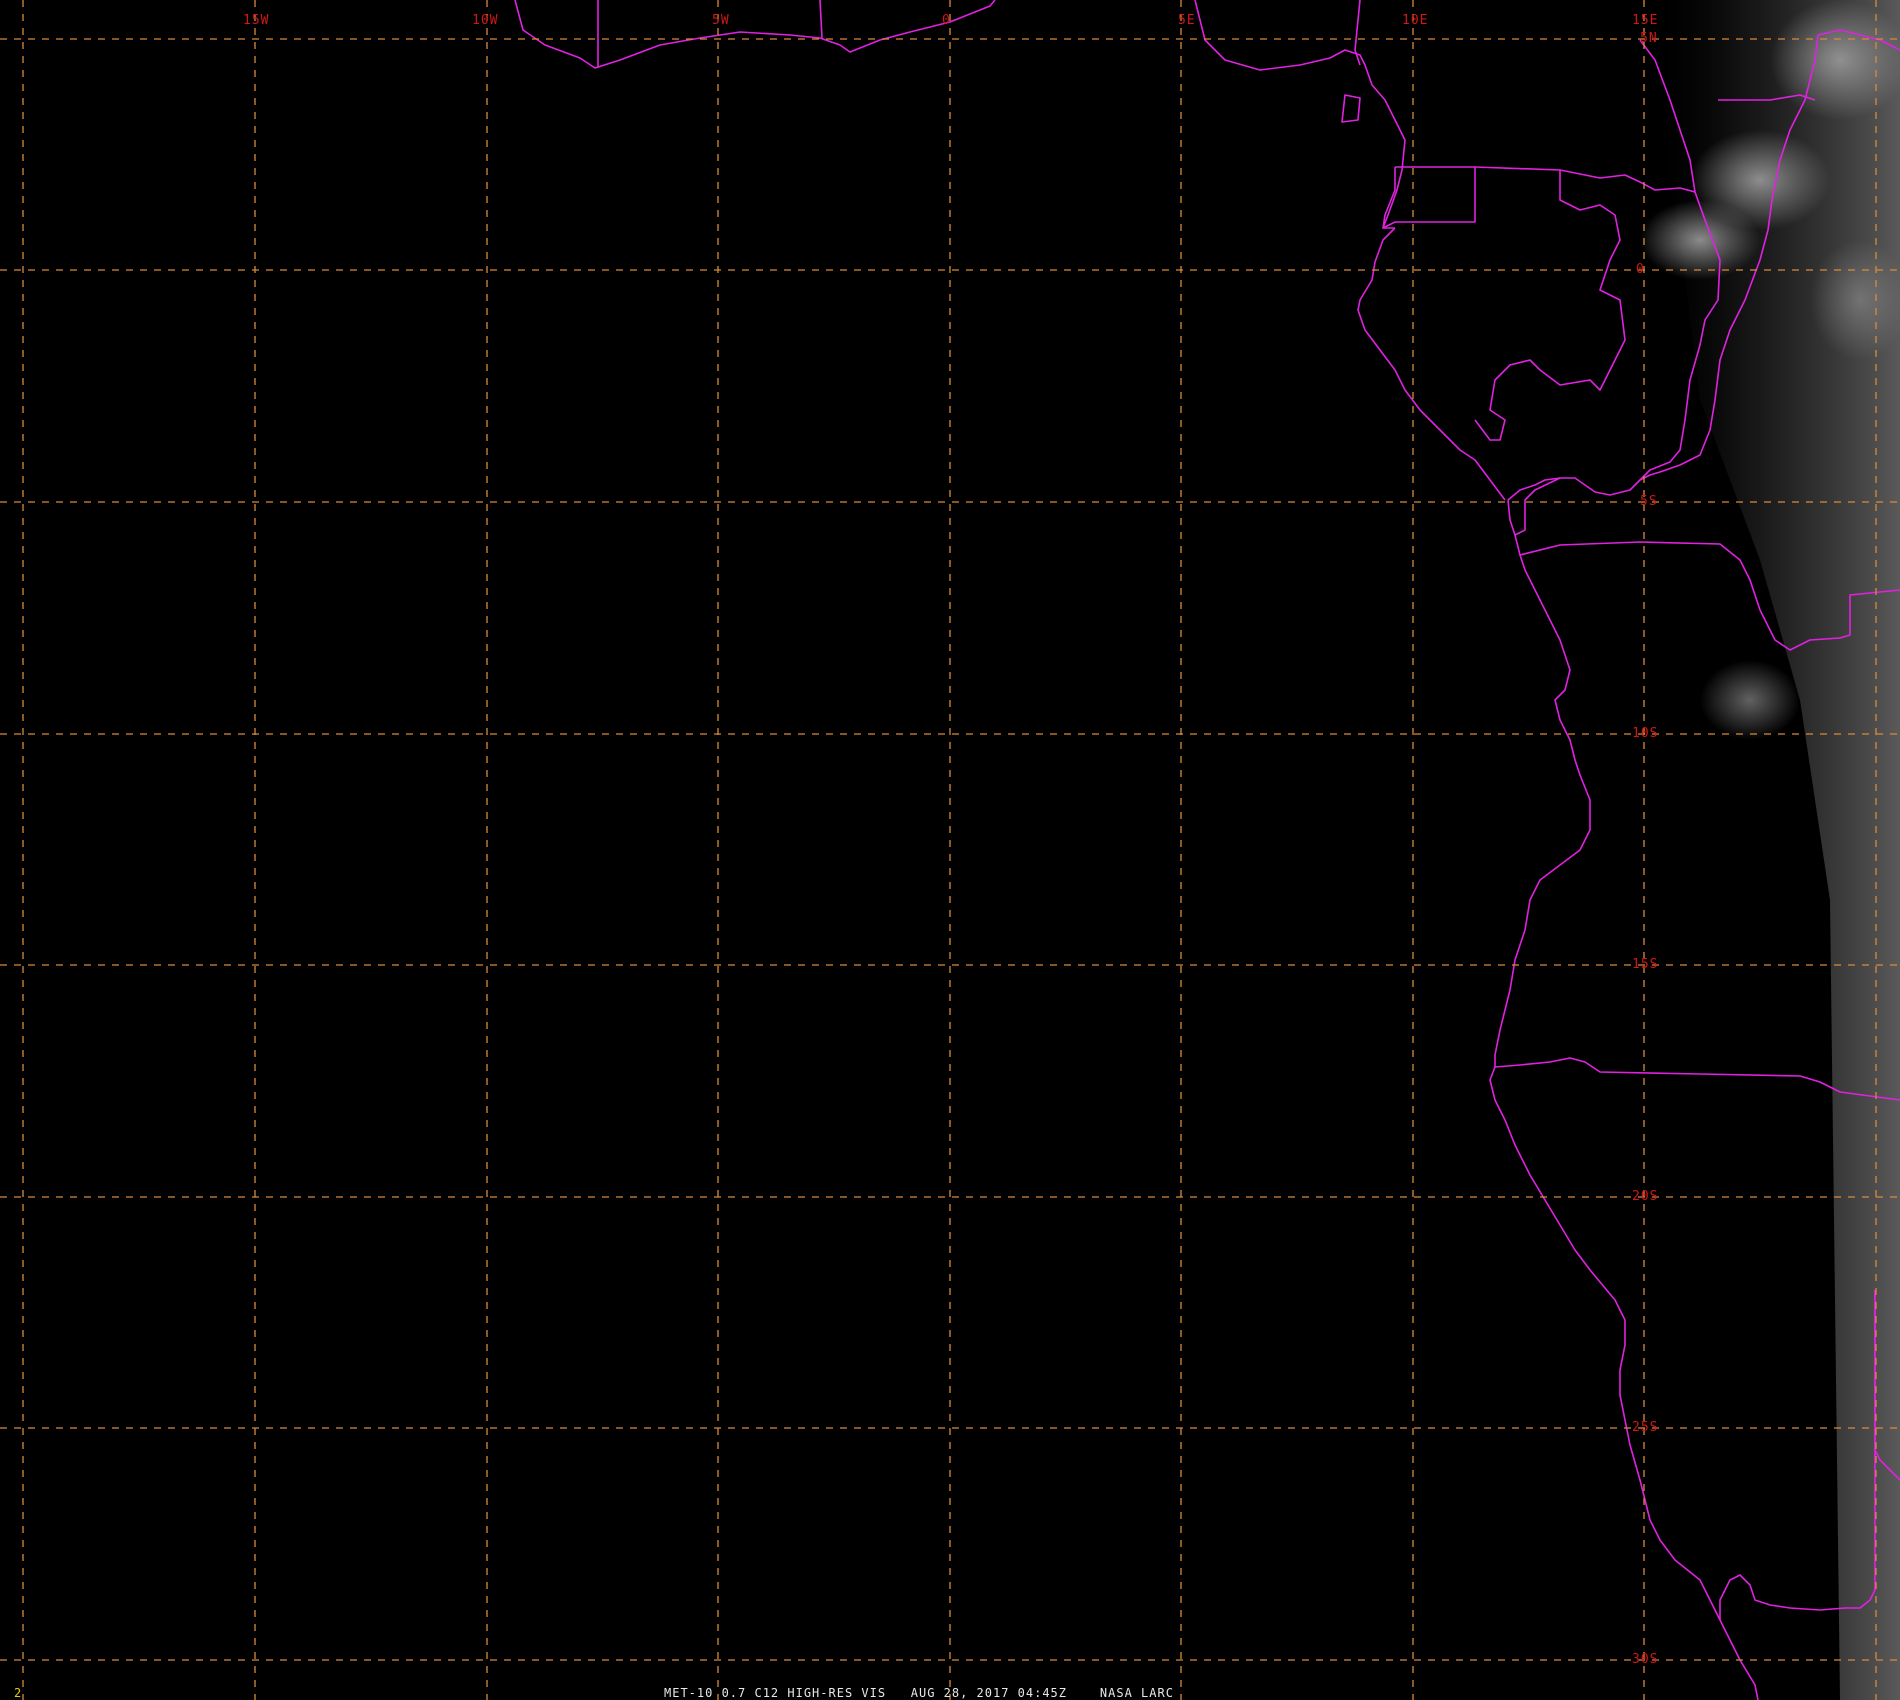 The image size is (1900, 1700). What do you see at coordinates (721, 20) in the screenshot?
I see `lon-label: 5W` at bounding box center [721, 20].